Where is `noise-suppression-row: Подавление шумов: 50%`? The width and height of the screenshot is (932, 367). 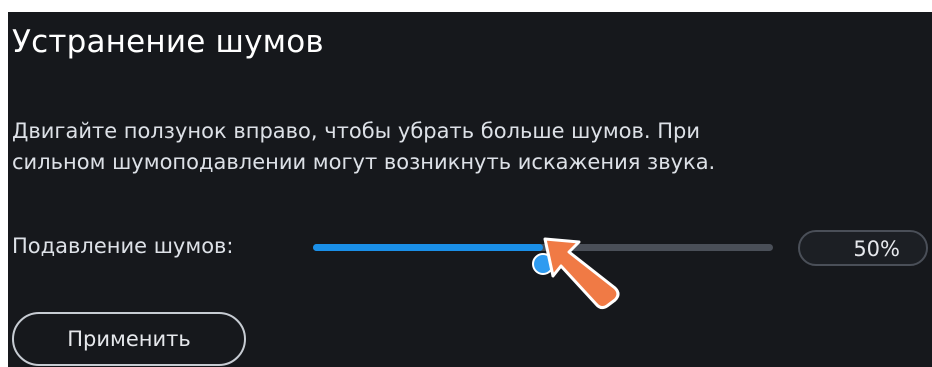 noise-suppression-row: Подавление шумов: 50% is located at coordinates (472, 251).